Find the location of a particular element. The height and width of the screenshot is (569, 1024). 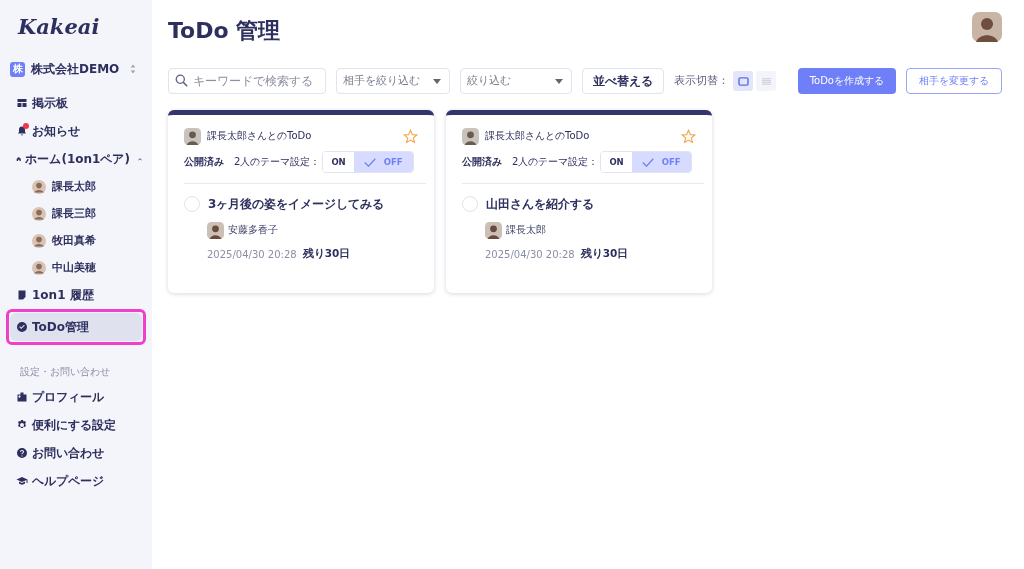

sidebar-item: ホーム(1on1ペア) is located at coordinates (79, 159).